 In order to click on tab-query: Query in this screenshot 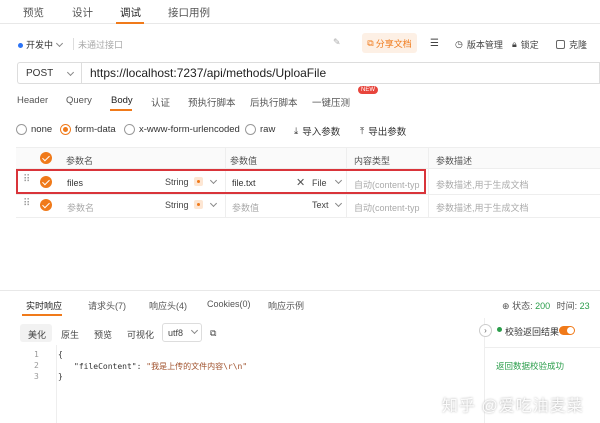, I will do `click(79, 100)`.